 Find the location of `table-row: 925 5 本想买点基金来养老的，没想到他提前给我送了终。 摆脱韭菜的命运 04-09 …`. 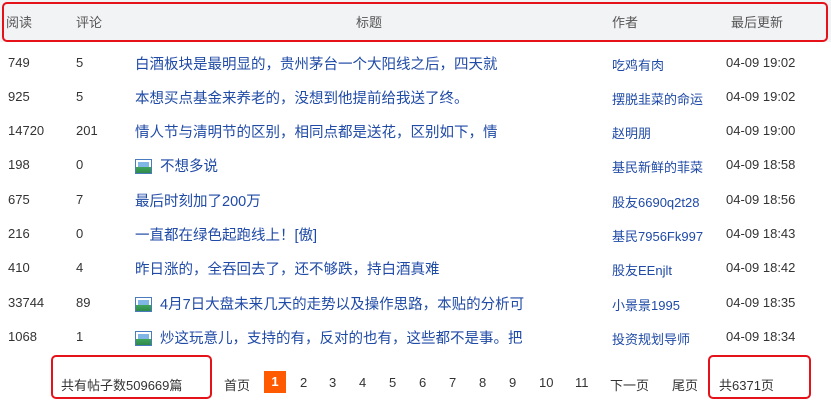

table-row: 925 5 本想买点基金来养老的，没想到他提前给我送了终。 摆脱韭菜的命运 04-09 … is located at coordinates (415, 97).